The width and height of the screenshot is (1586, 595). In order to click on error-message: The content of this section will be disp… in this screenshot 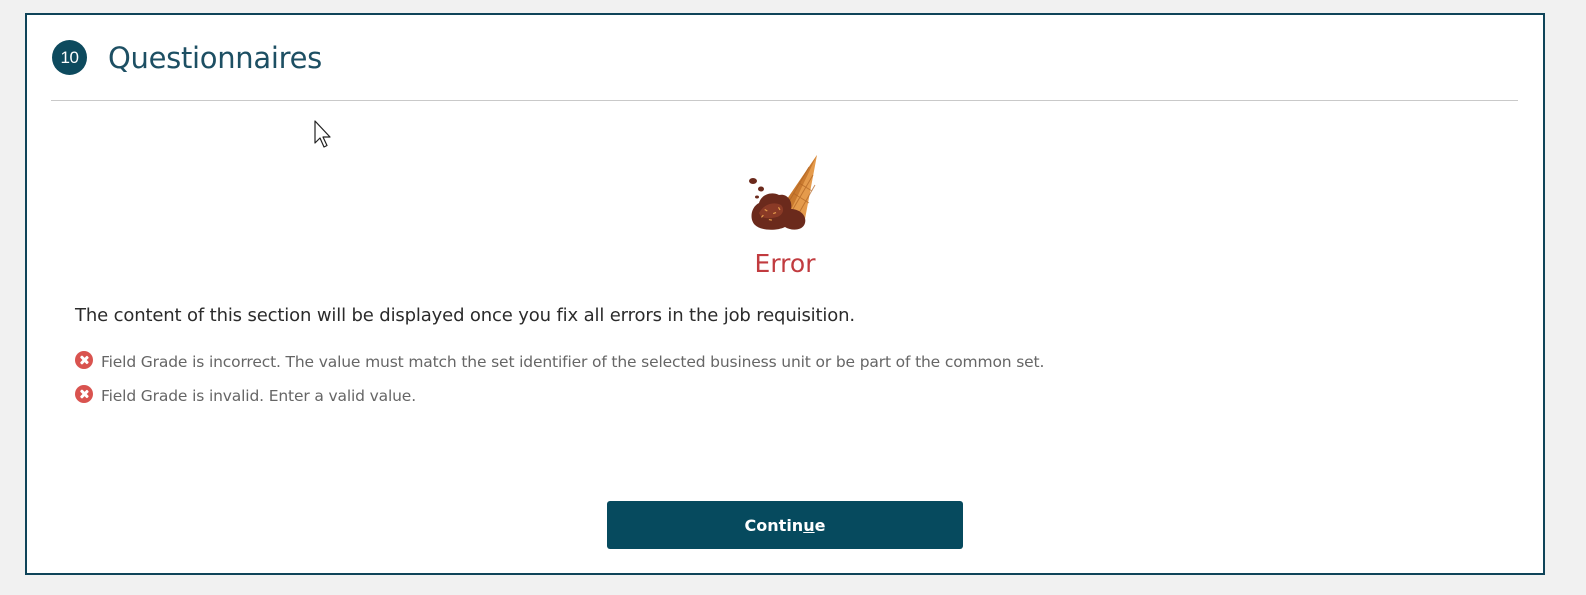, I will do `click(465, 315)`.